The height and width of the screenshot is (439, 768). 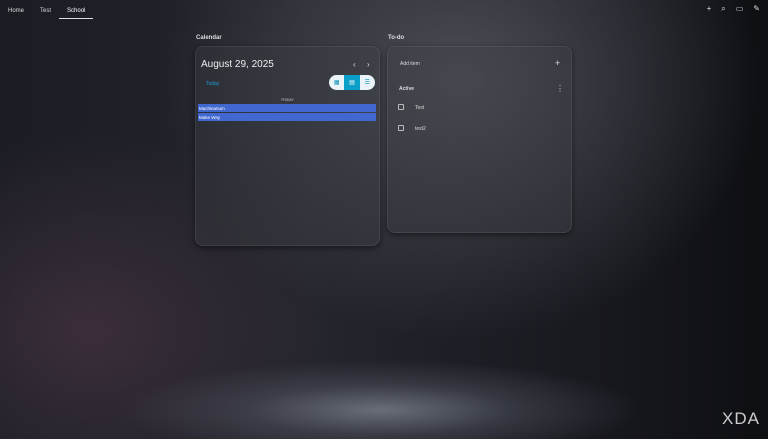 I want to click on todo-heading: To-do, so click(x=396, y=38).